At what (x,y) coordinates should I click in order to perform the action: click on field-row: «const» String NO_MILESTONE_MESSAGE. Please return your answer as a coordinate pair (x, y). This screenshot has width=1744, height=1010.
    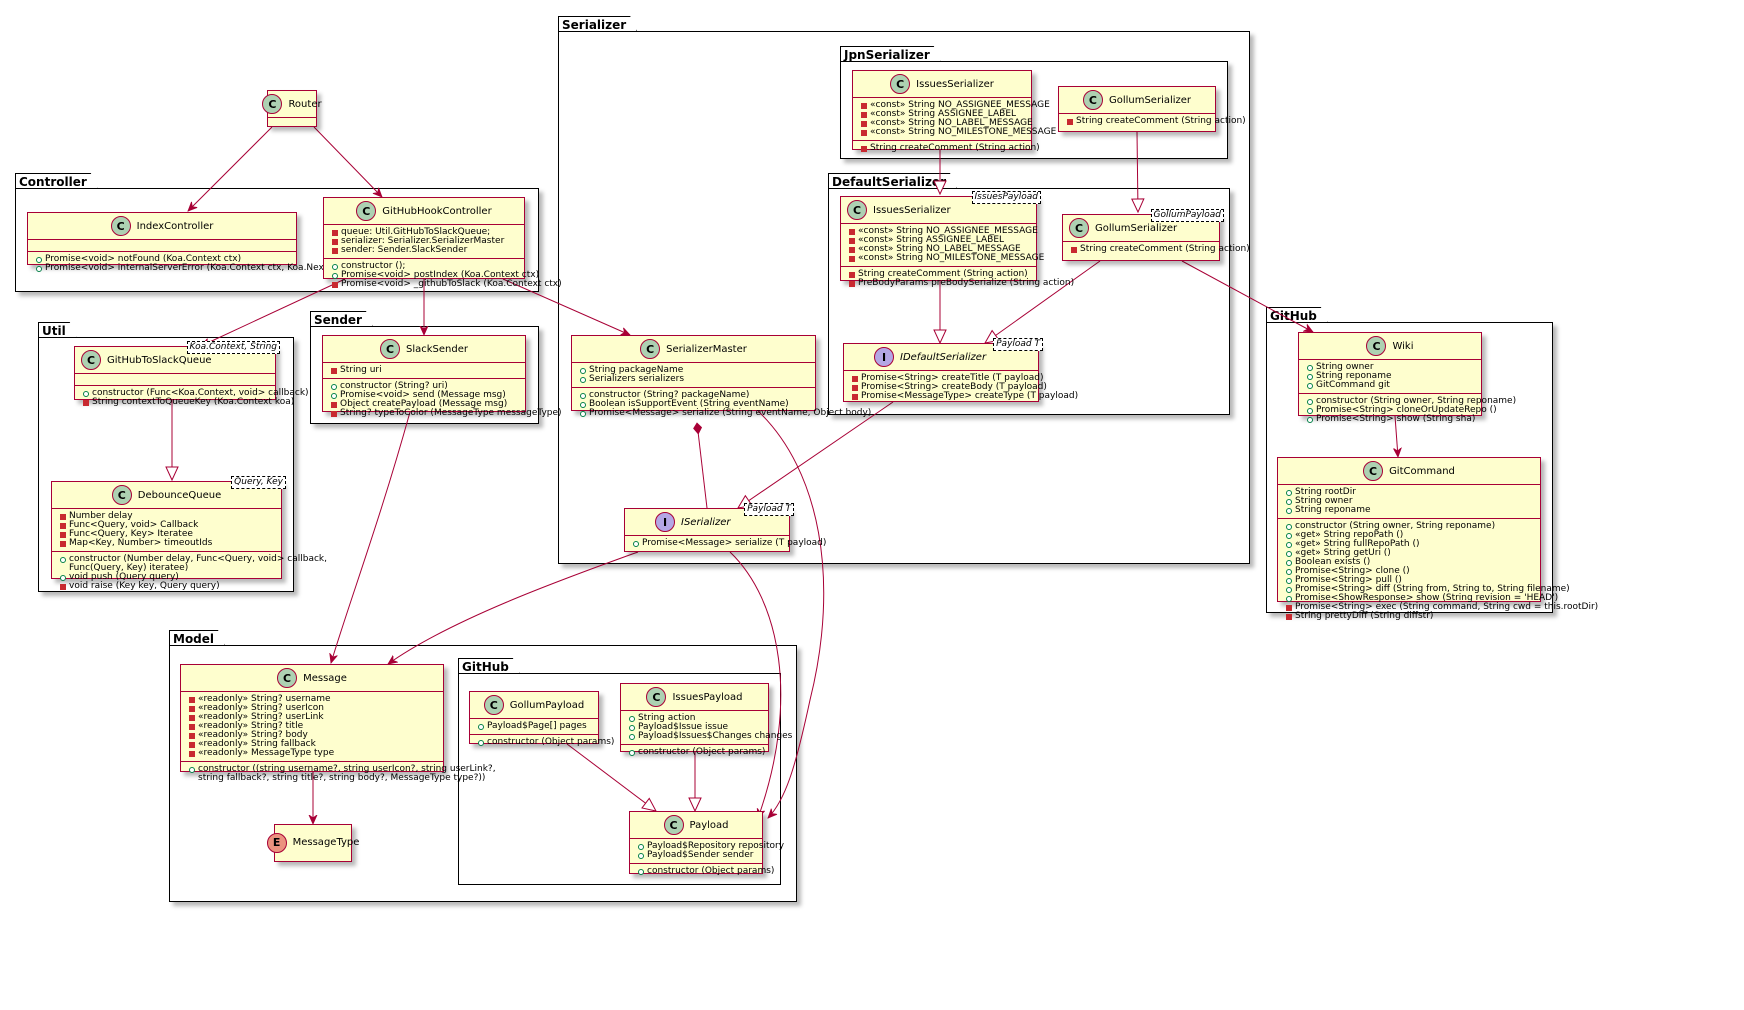
    Looking at the image, I should click on (946, 258).